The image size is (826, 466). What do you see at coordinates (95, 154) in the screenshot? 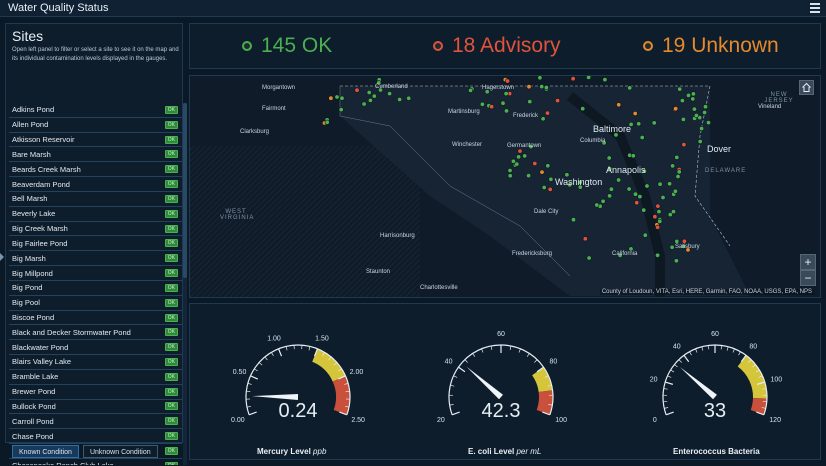
I see `site-list-item: Bare MarshOK` at bounding box center [95, 154].